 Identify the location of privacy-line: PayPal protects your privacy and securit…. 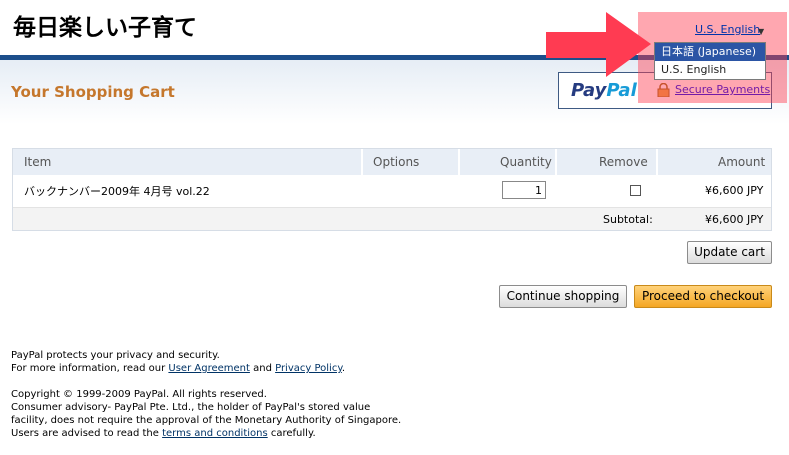
(115, 355).